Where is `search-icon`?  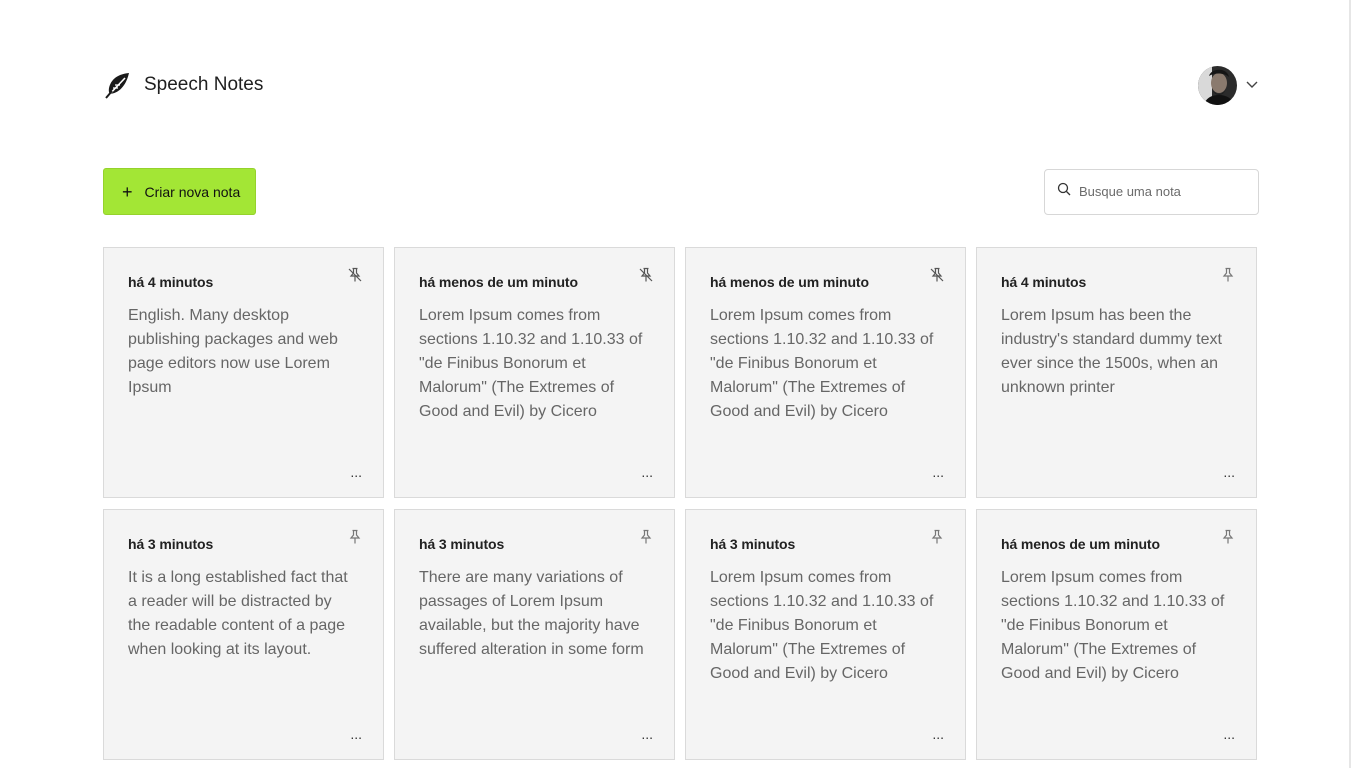
search-icon is located at coordinates (1064, 191).